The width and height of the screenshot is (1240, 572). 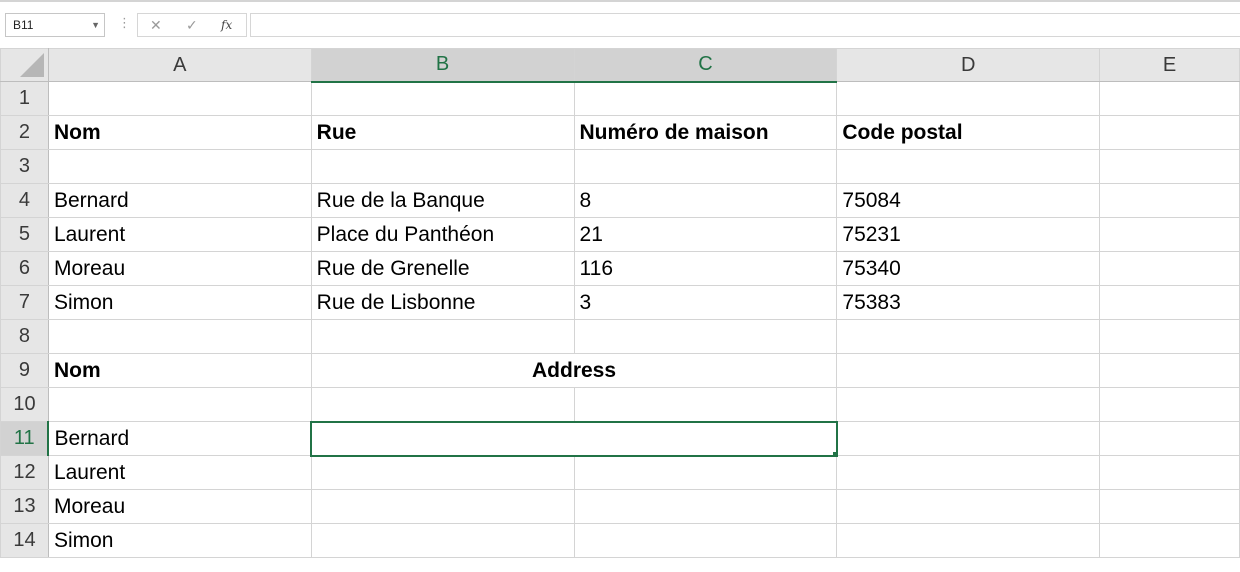 What do you see at coordinates (968, 404) in the screenshot?
I see `cell-d10` at bounding box center [968, 404].